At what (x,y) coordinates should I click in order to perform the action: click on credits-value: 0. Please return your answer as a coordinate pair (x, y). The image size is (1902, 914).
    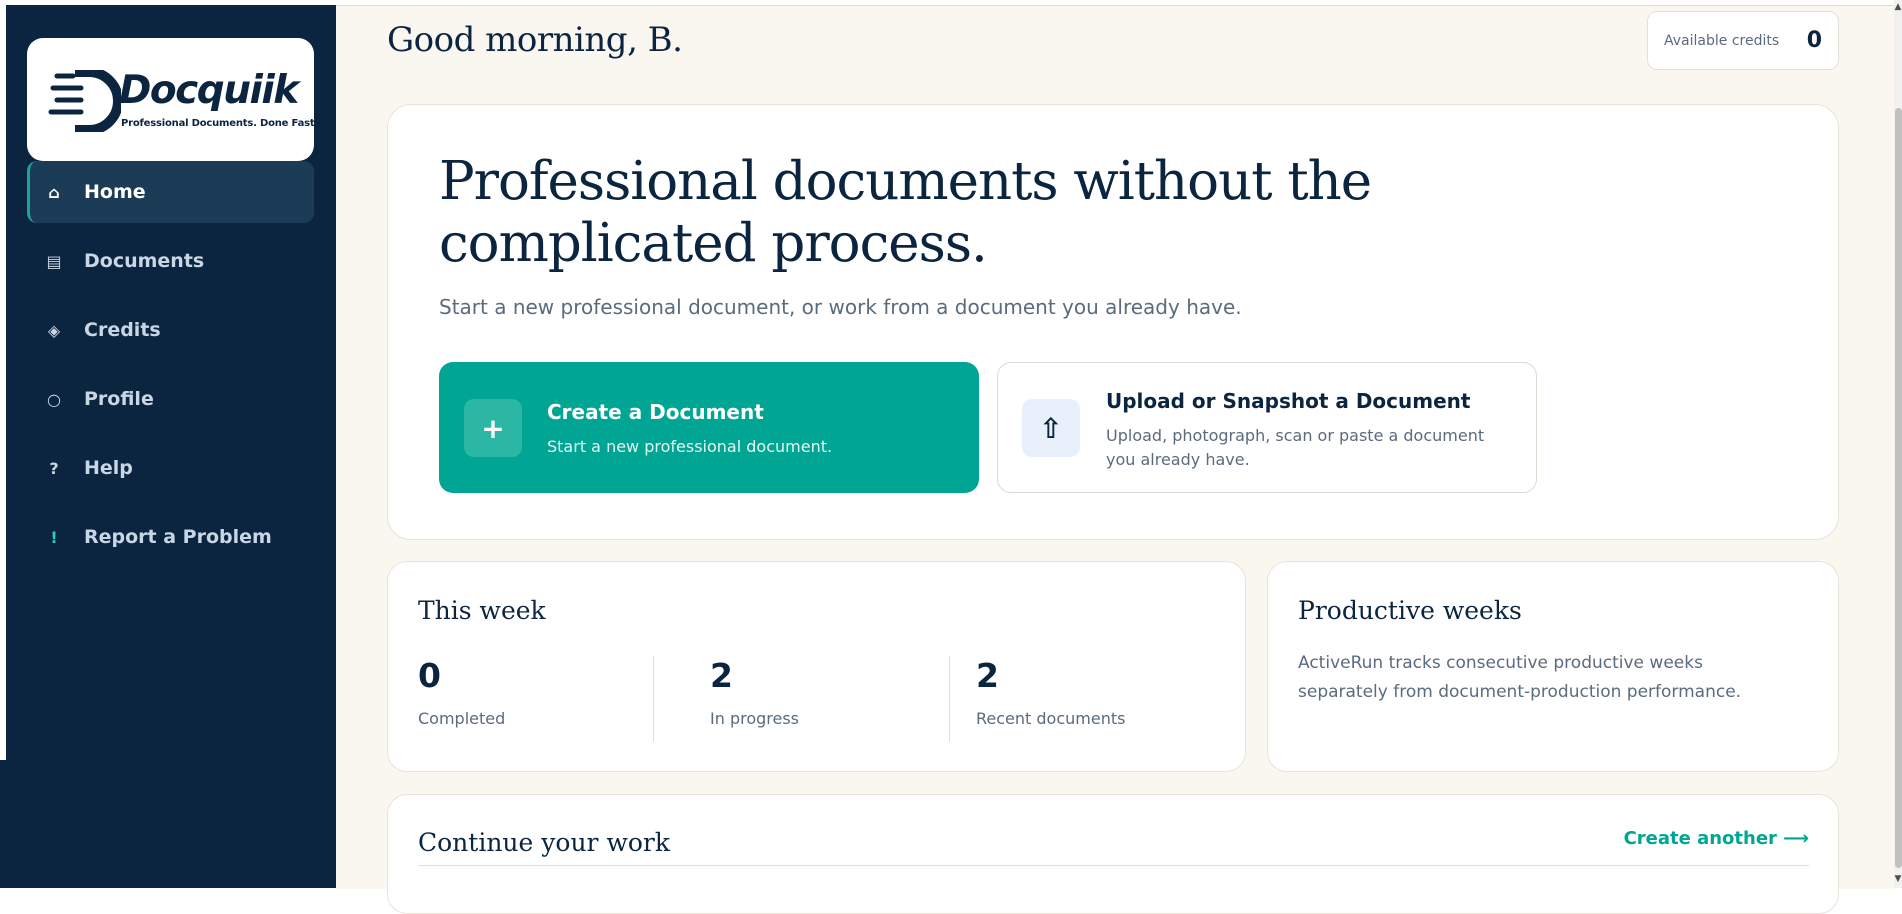
    Looking at the image, I should click on (1814, 40).